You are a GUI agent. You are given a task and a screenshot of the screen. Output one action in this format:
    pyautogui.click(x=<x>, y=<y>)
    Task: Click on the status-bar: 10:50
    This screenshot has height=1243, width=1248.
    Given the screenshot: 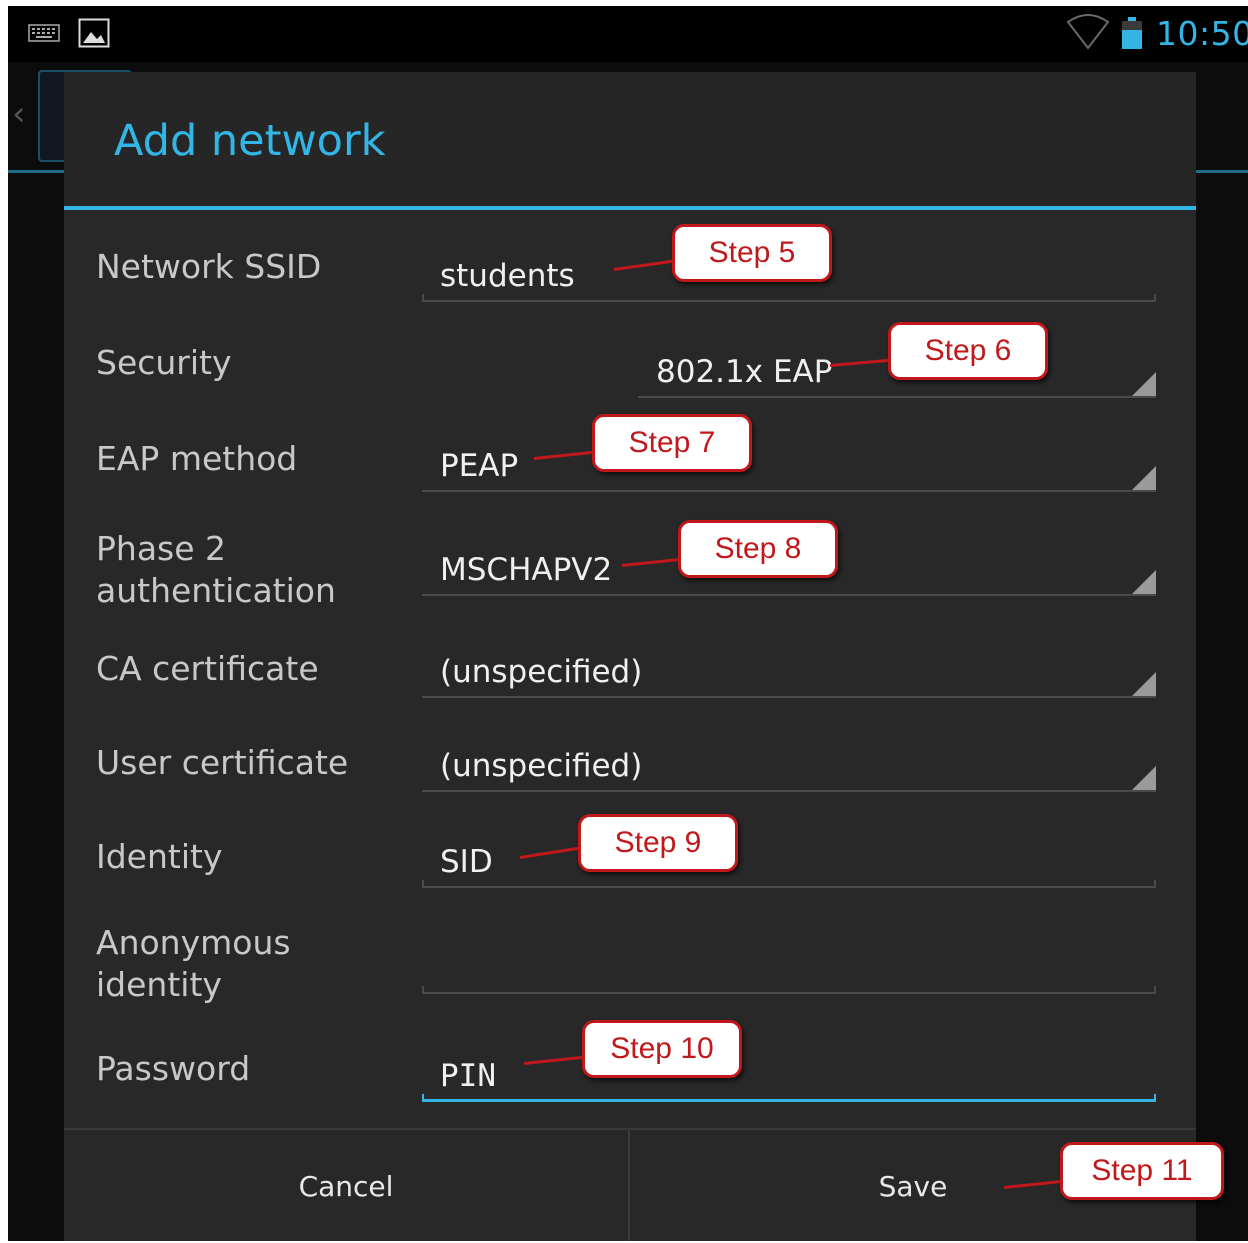 What is the action you would take?
    pyautogui.click(x=628, y=34)
    